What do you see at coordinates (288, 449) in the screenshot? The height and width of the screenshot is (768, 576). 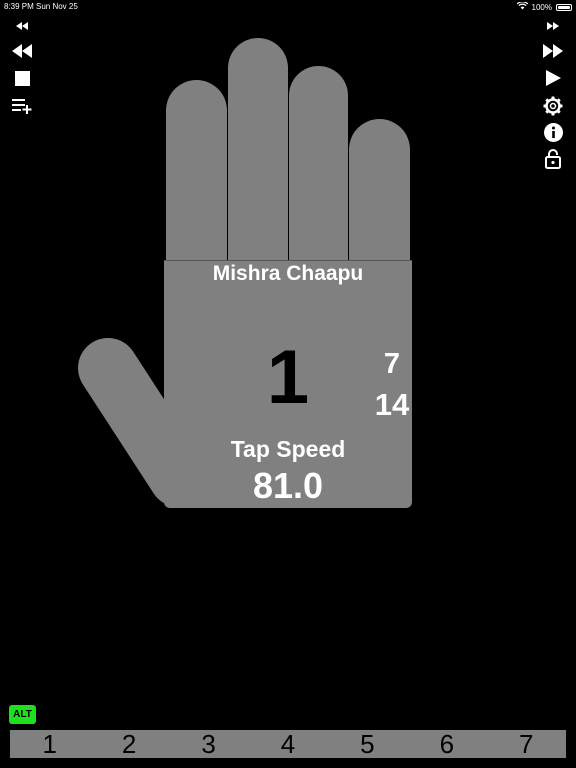 I see `tap-speed-label: Tap Speed` at bounding box center [288, 449].